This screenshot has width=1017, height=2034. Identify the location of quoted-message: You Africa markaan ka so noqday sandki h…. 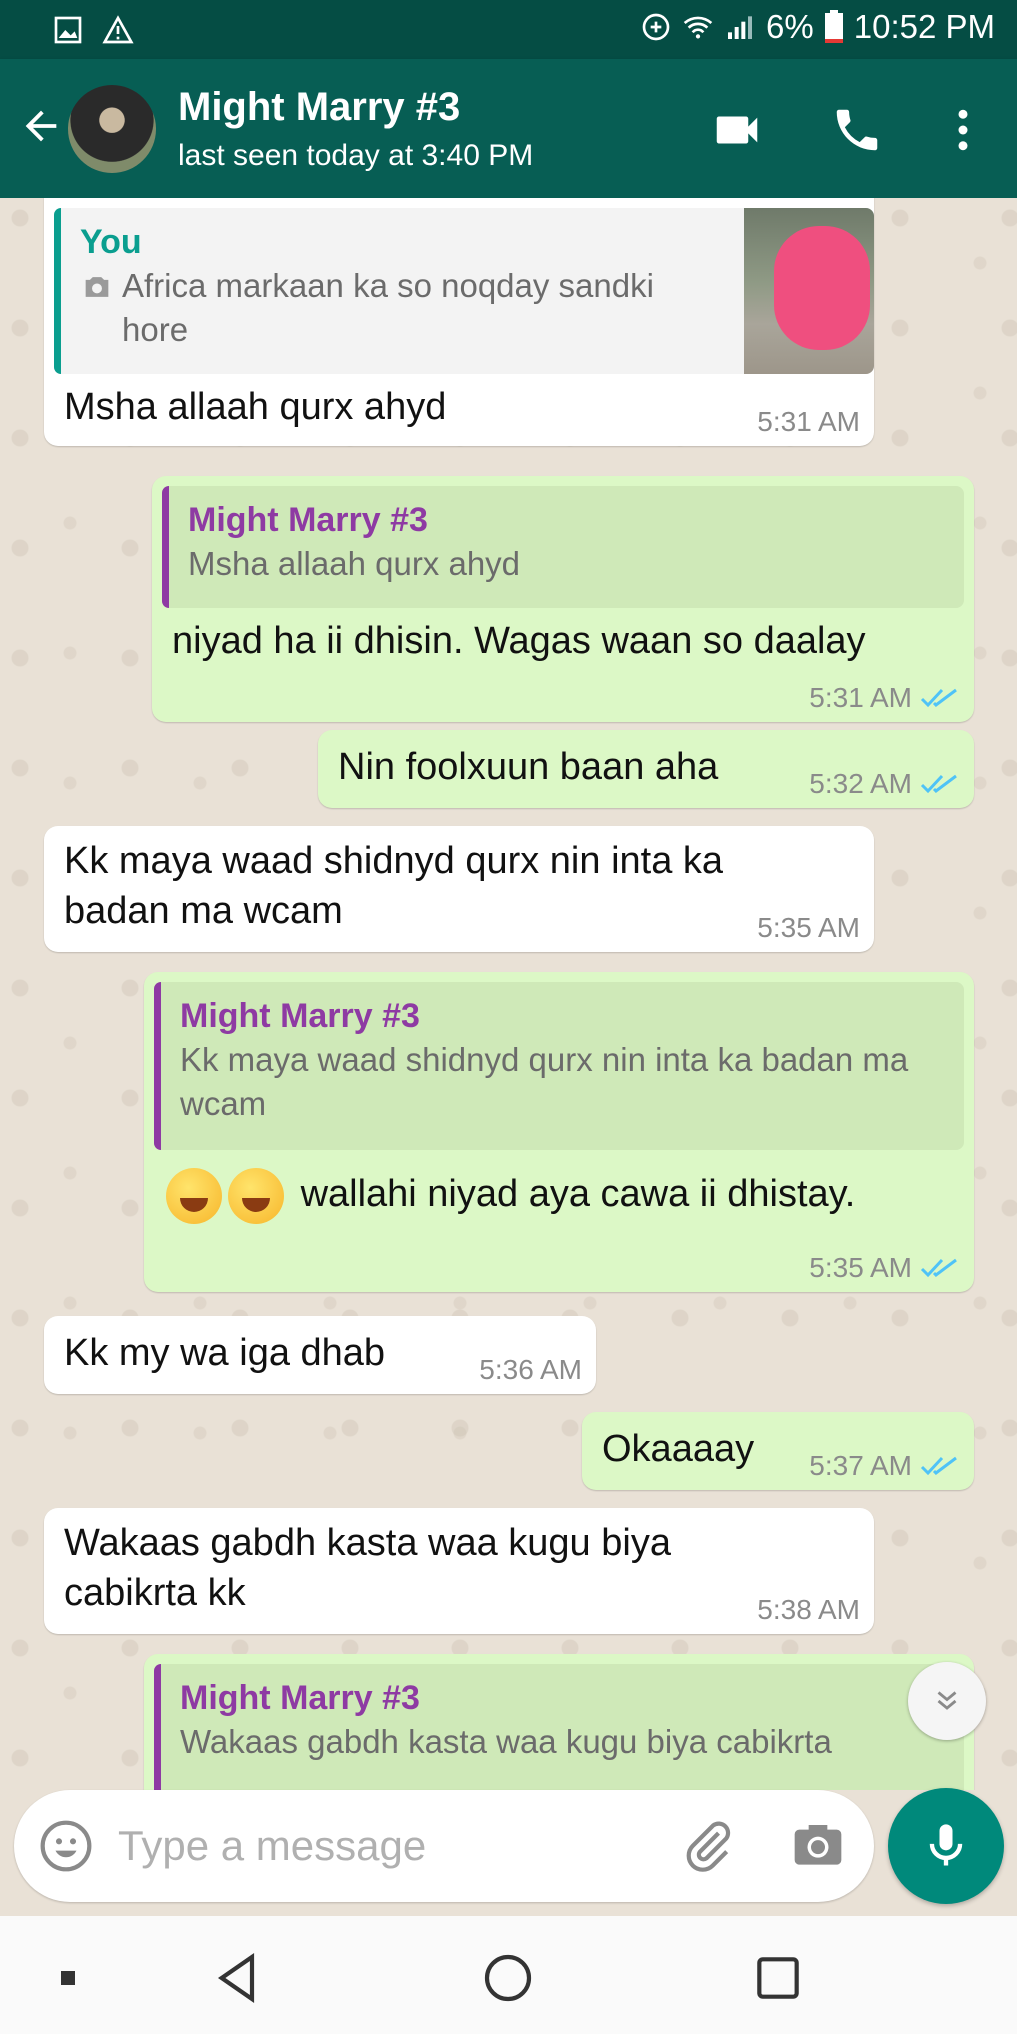
(464, 291).